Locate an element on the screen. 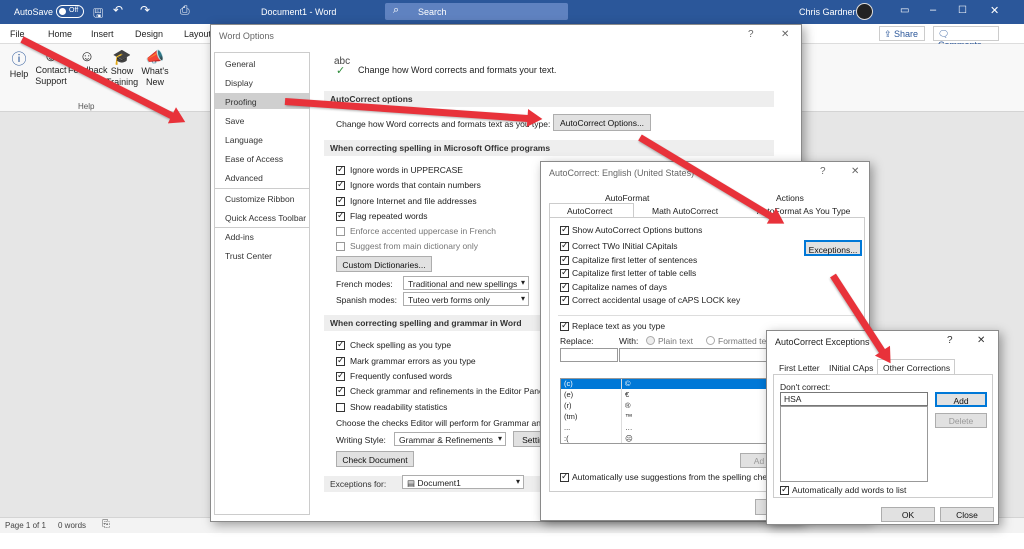  nav-general: General is located at coordinates (240, 64).